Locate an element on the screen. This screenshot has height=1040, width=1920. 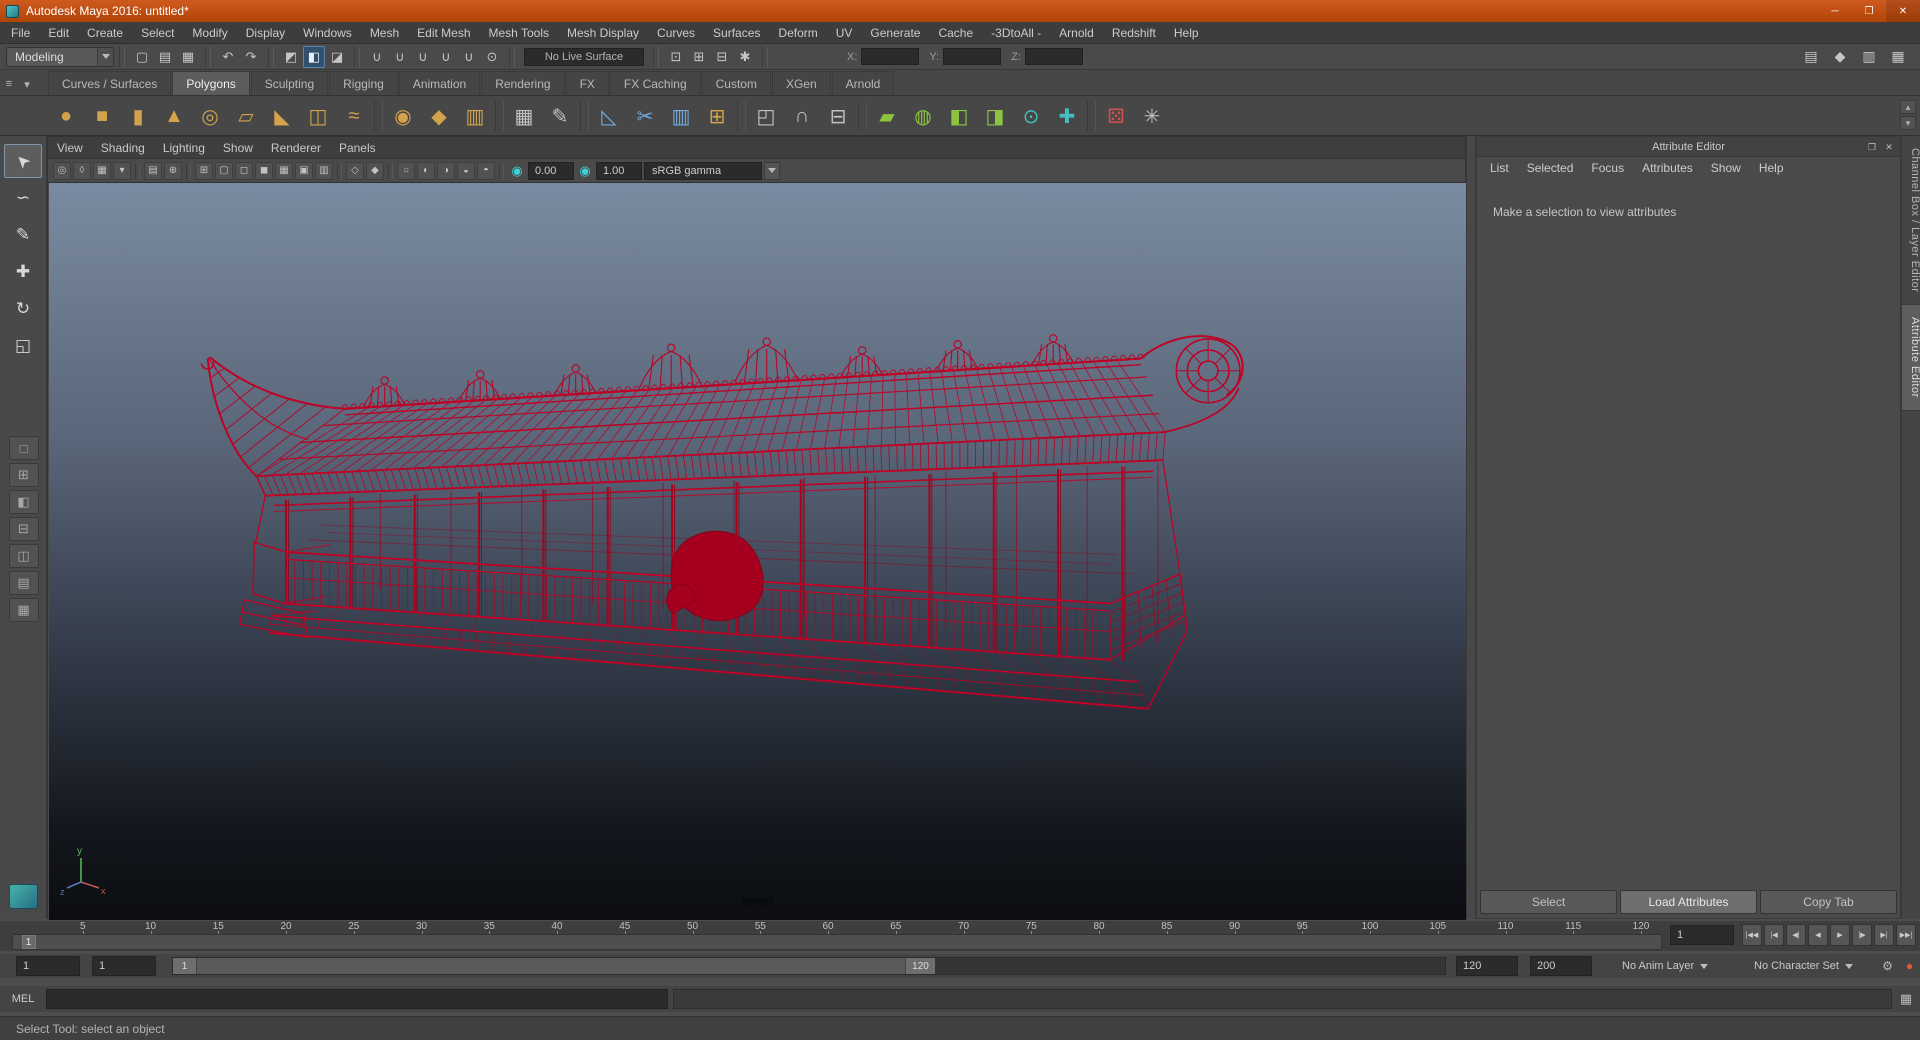
timeline-scrubber: 1 is located at coordinates (837, 942).